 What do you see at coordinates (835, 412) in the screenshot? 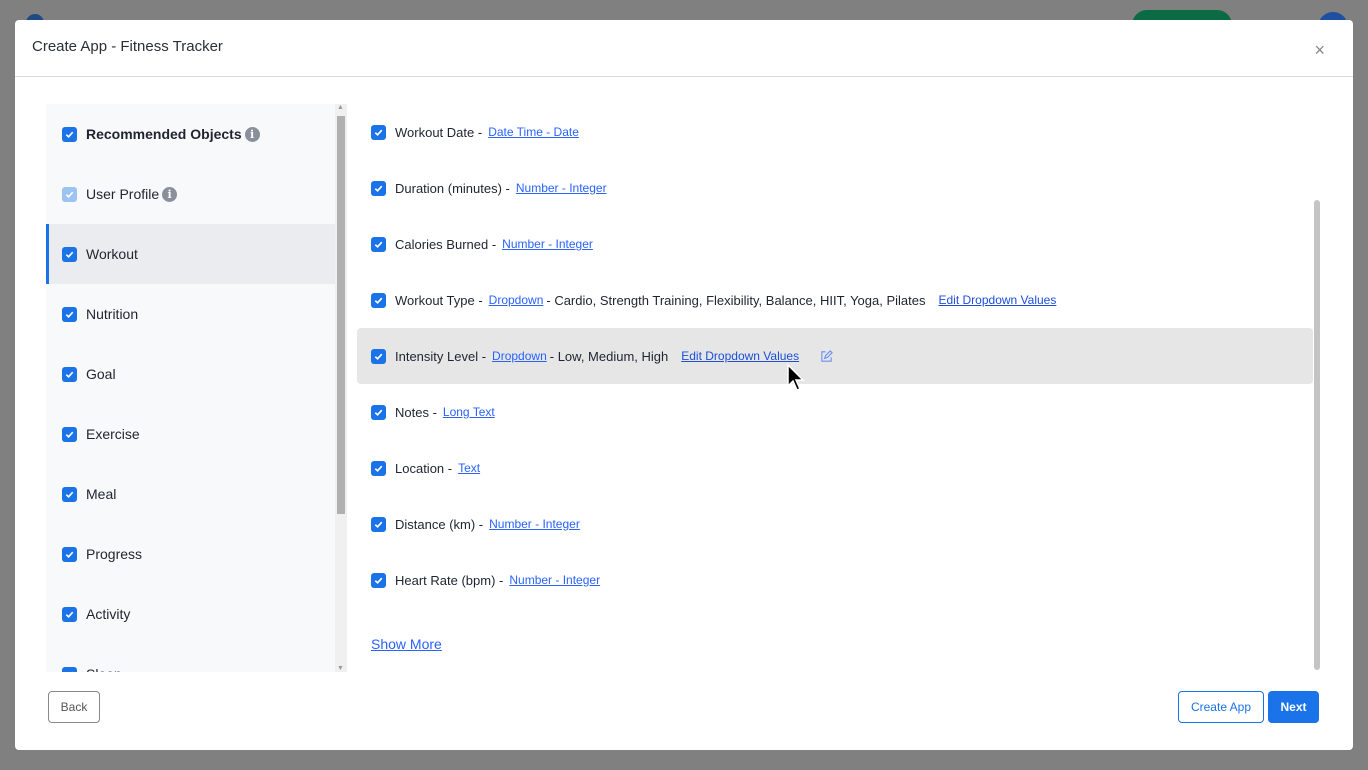
I see `field-row: Notes - Long Text` at bounding box center [835, 412].